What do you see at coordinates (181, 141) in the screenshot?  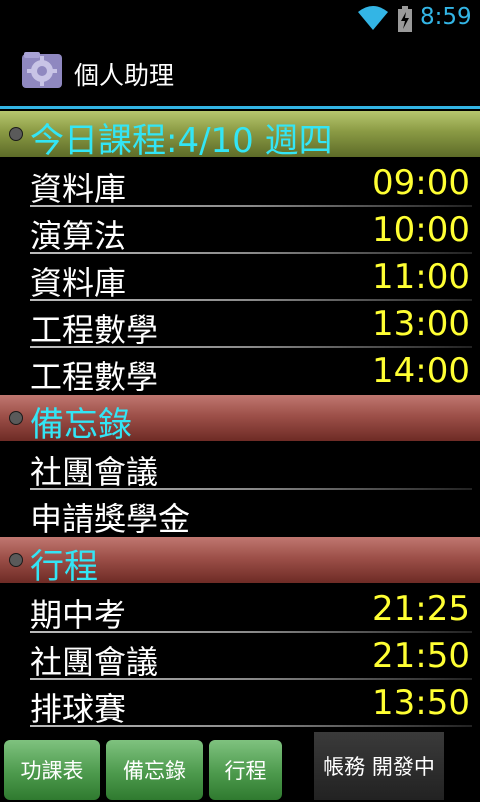 I see `section-title: 今日課程:4/10 週四` at bounding box center [181, 141].